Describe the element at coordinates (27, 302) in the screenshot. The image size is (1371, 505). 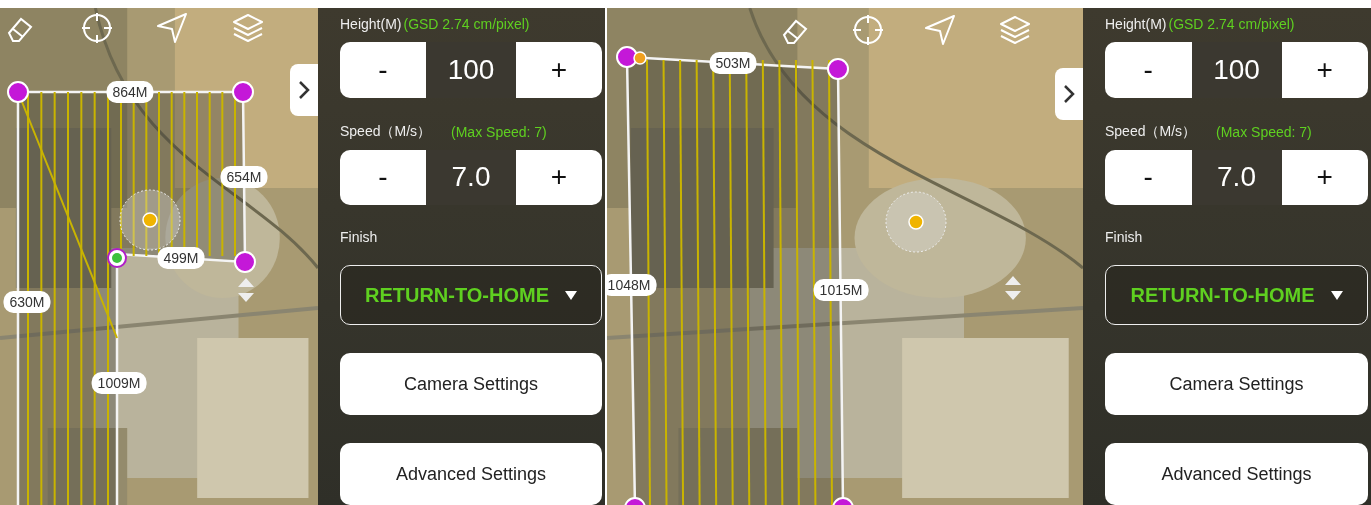
I see `distance-label: 630M` at that location.